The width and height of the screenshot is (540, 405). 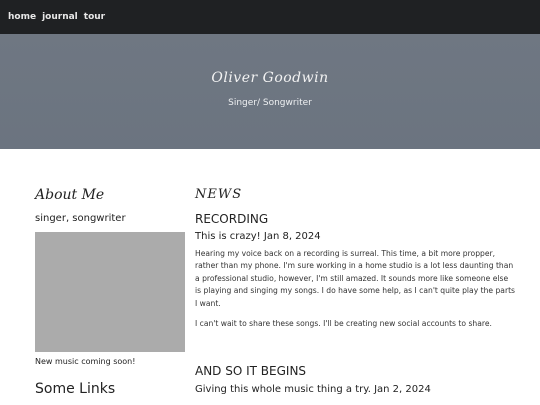 I want to click on nav-link-tour: tour, so click(x=94, y=17).